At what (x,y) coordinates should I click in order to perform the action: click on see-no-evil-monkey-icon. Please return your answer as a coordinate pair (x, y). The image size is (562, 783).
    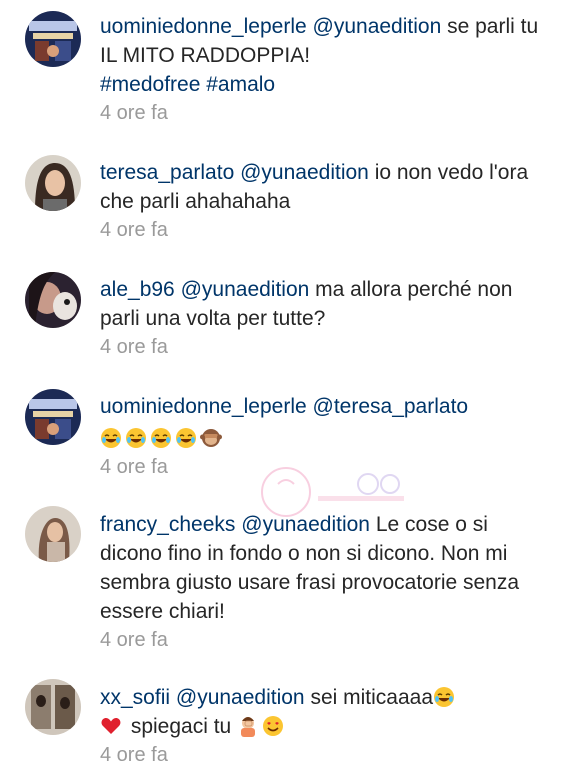
    Looking at the image, I should click on (211, 438).